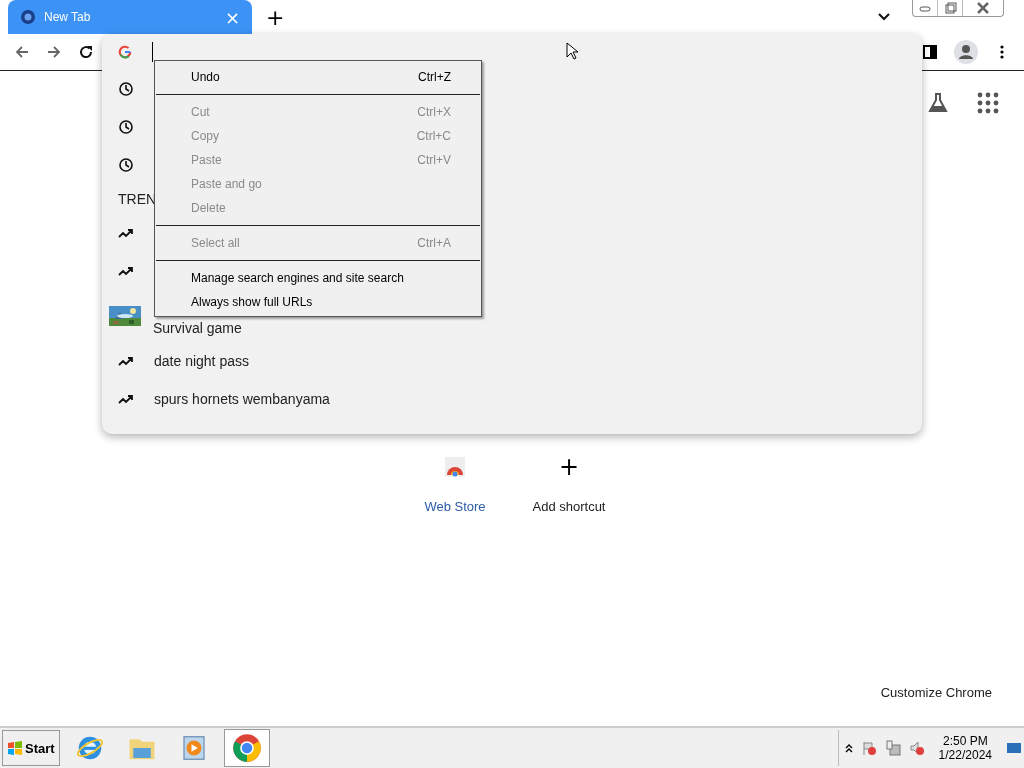  What do you see at coordinates (318, 278) in the screenshot?
I see `menu-item: Manage search engines and site search` at bounding box center [318, 278].